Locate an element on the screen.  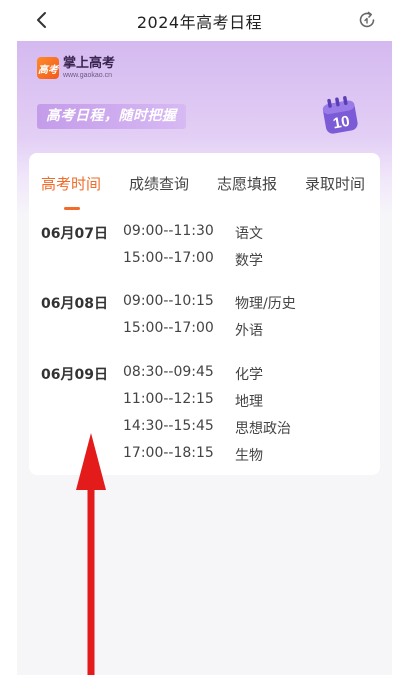
tab-application: 志愿填报 is located at coordinates (247, 183).